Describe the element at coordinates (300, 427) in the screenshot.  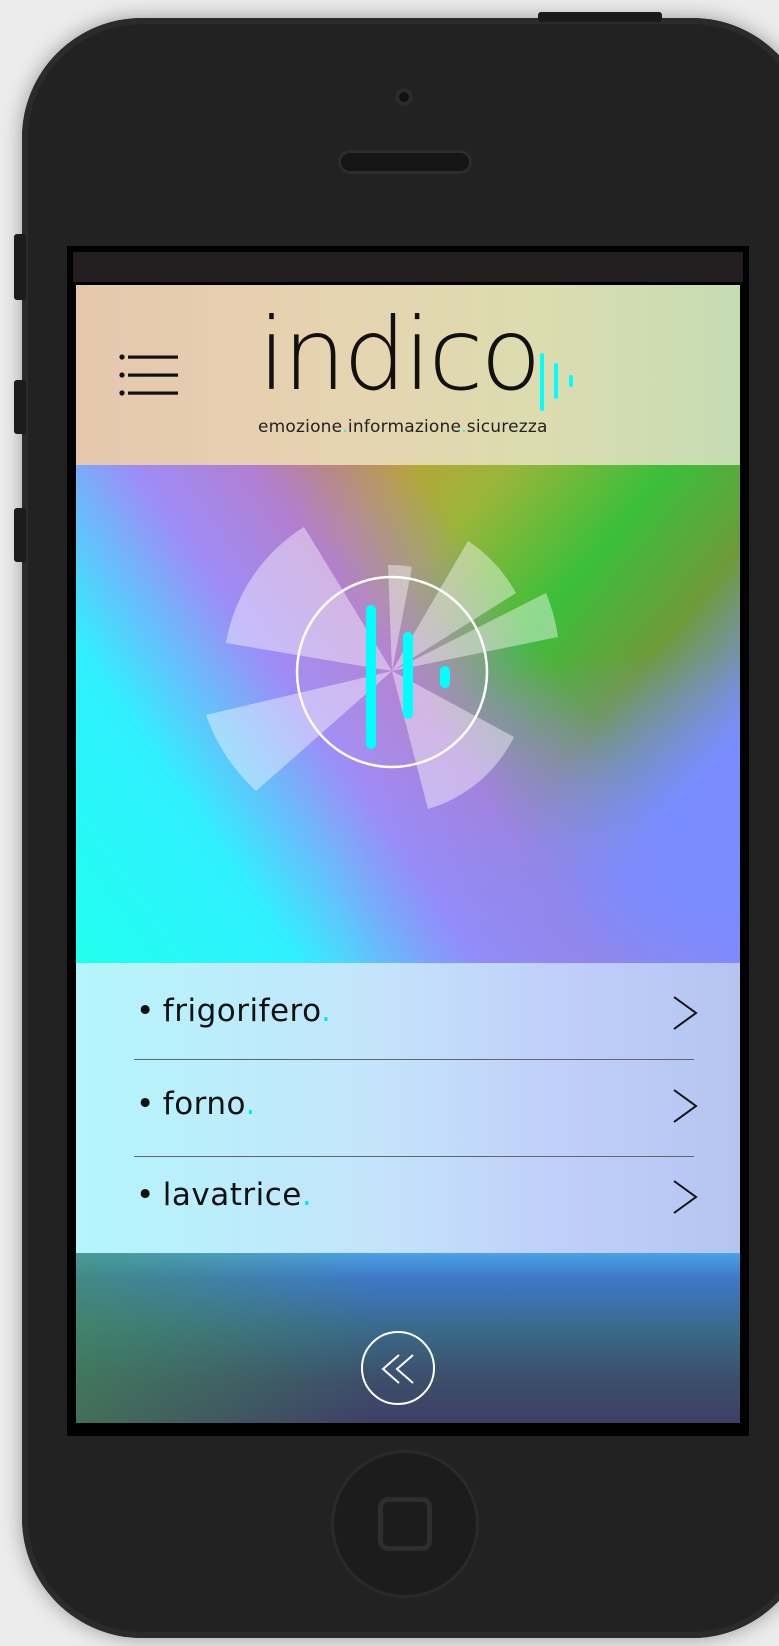
I see `tagline-emozione: emozione` at that location.